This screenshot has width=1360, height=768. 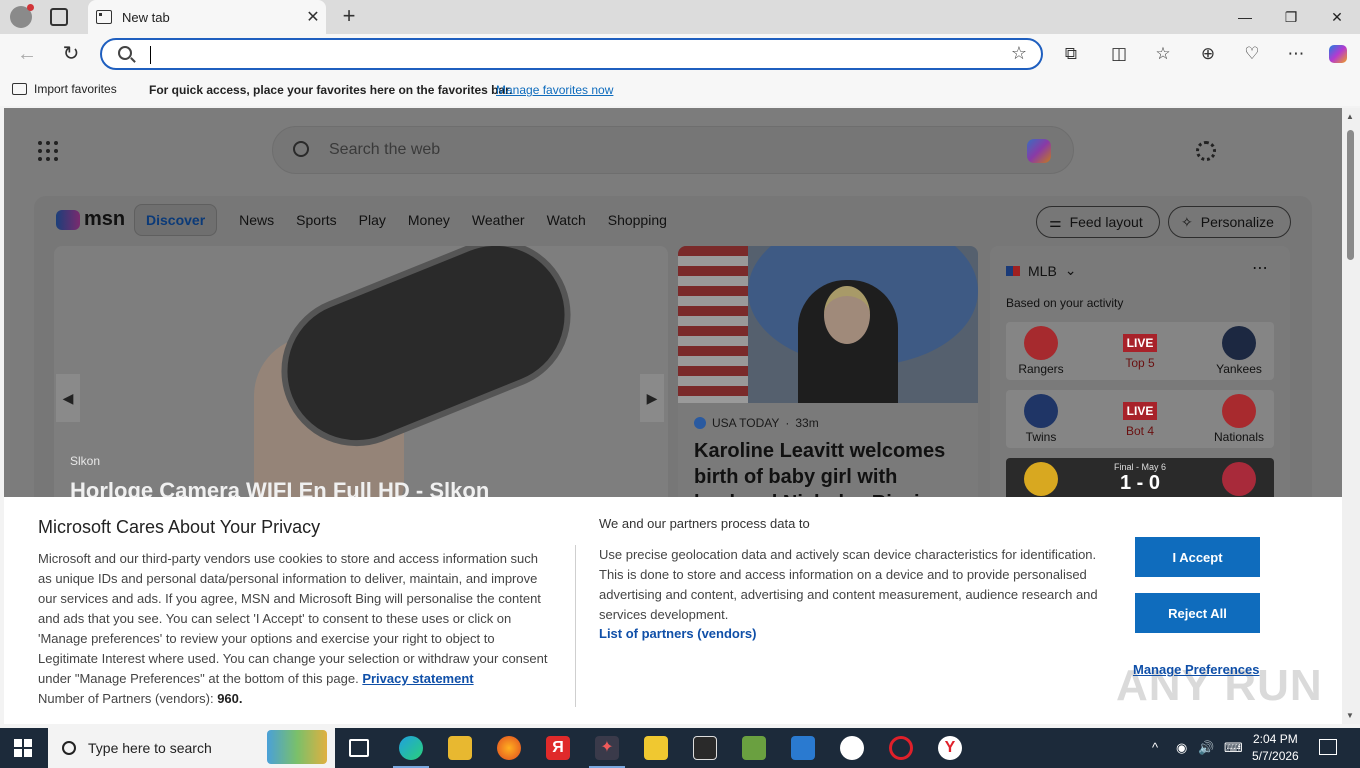 What do you see at coordinates (1275, 748) in the screenshot?
I see `taskbar-clock: 2:04 PM 5/7/2026` at bounding box center [1275, 748].